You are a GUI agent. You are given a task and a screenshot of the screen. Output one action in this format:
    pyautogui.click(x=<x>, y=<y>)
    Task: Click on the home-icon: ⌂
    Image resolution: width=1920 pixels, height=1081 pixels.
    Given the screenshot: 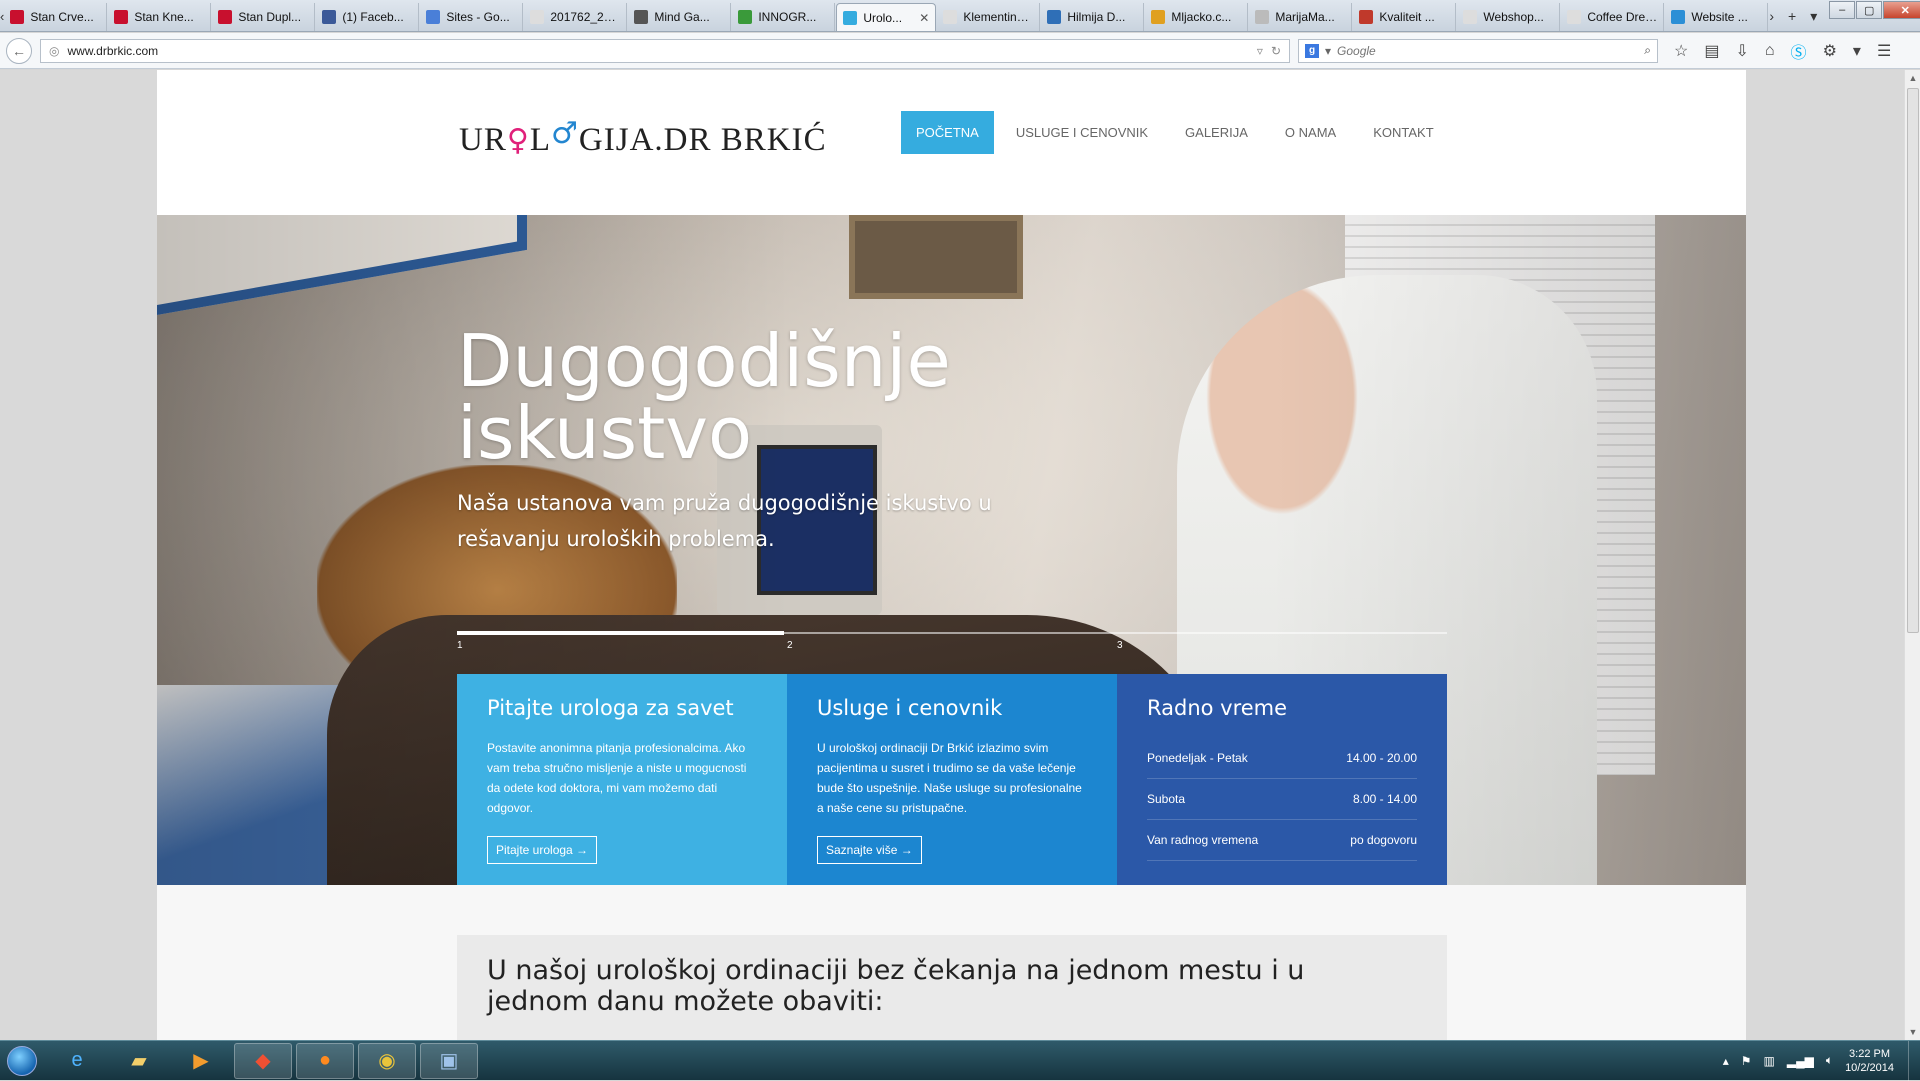 What is the action you would take?
    pyautogui.click(x=1770, y=51)
    